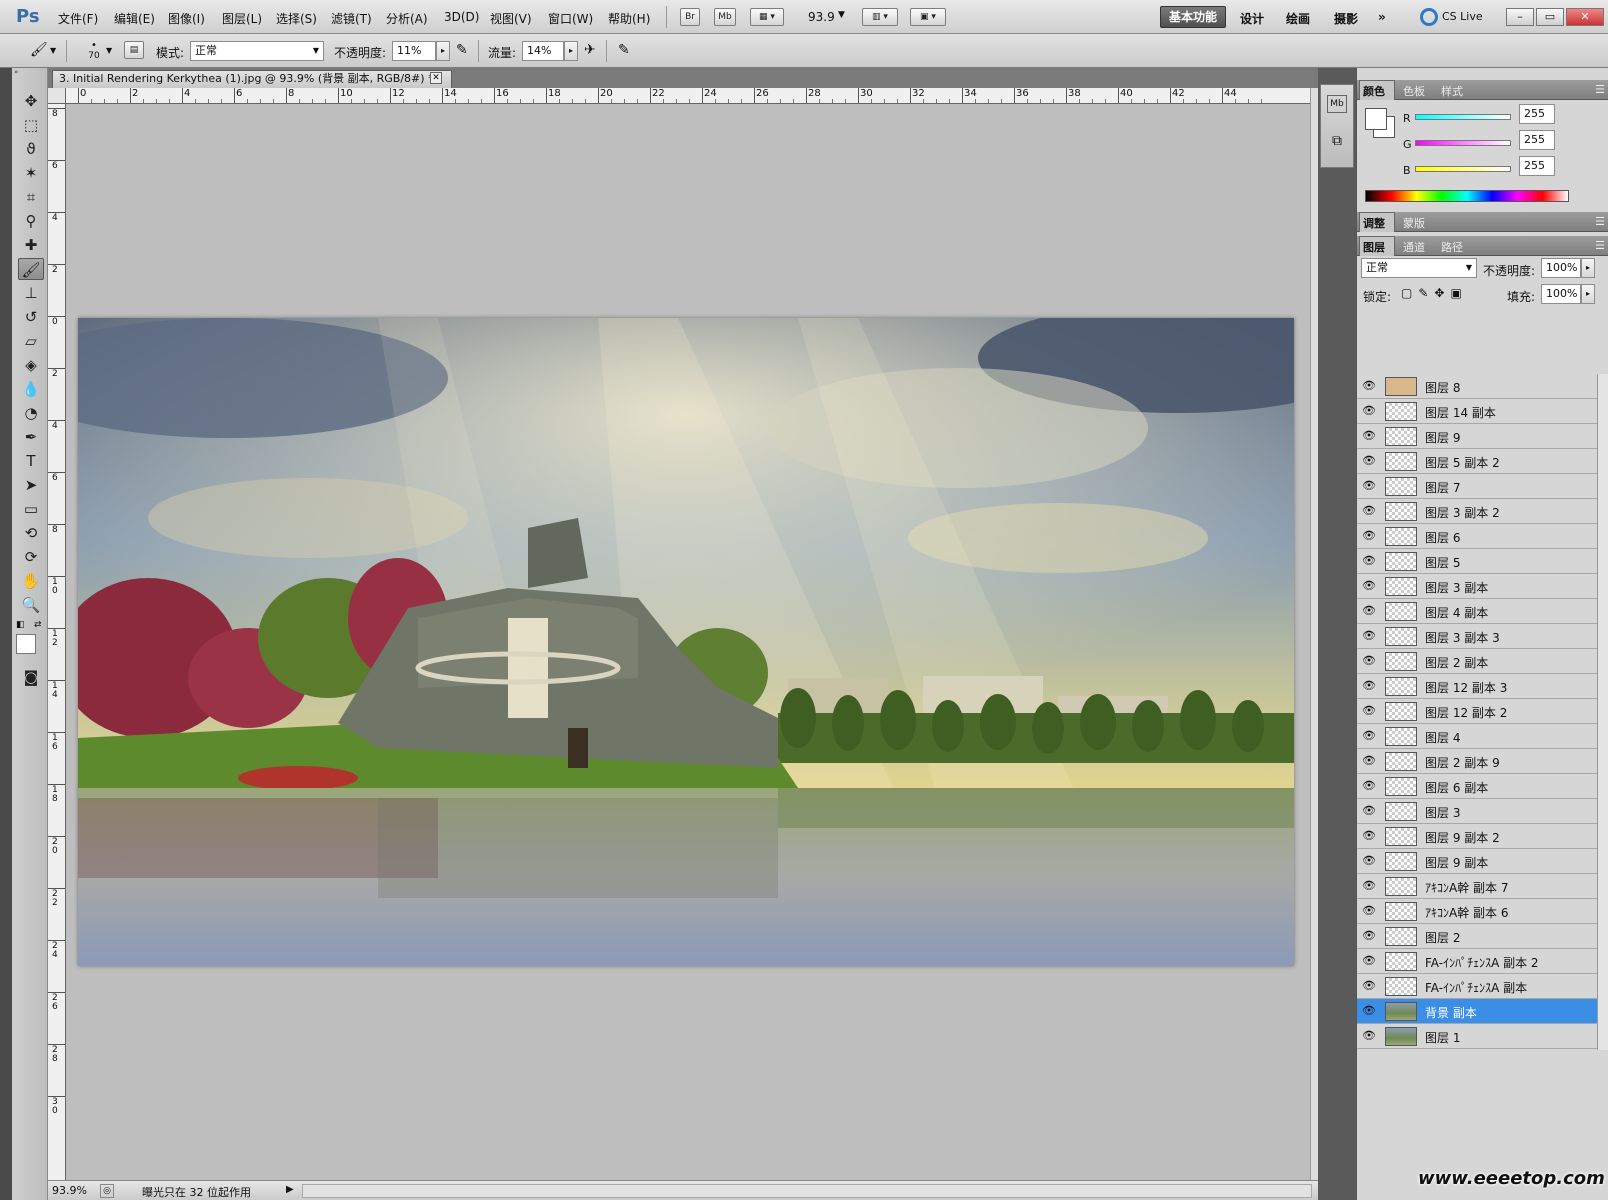 The width and height of the screenshot is (1608, 1200). Describe the element at coordinates (1477, 461) in the screenshot. I see `layer-row: 👁 图层 5 副本 2` at that location.